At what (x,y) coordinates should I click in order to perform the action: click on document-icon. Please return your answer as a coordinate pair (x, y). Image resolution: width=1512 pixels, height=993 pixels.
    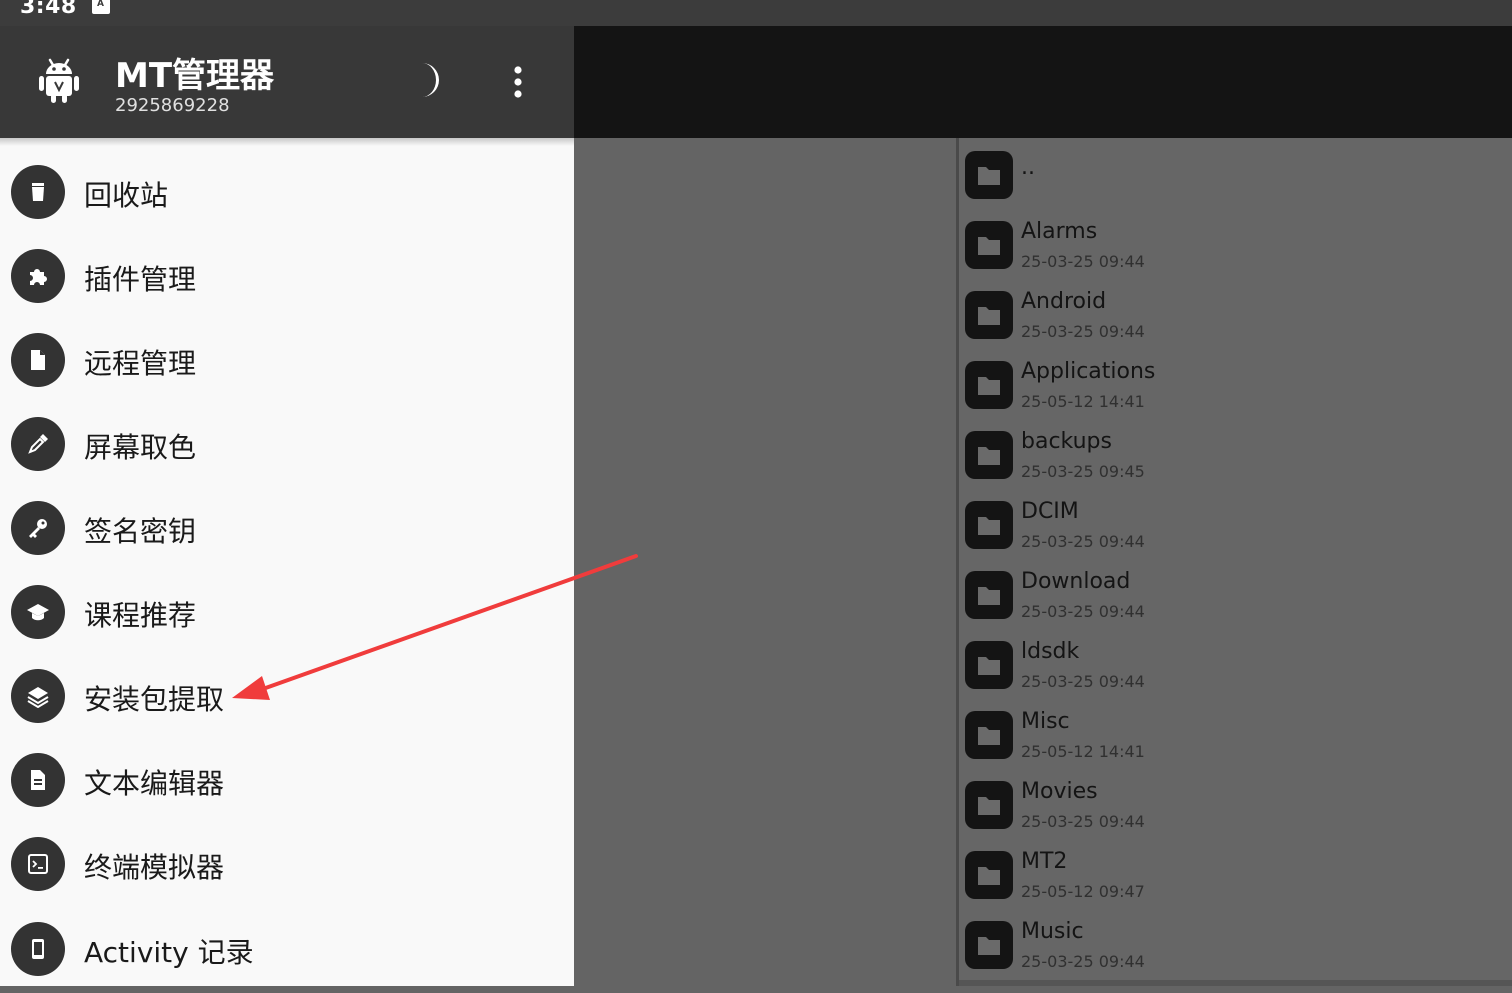
    Looking at the image, I should click on (38, 780).